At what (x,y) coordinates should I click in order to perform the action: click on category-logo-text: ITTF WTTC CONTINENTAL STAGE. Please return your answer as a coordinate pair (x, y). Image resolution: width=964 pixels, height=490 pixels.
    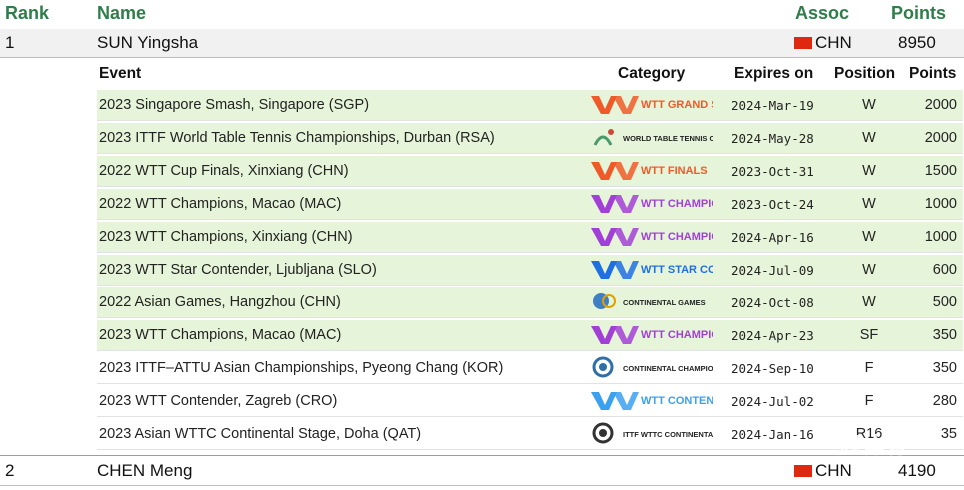
    Looking at the image, I should click on (668, 434).